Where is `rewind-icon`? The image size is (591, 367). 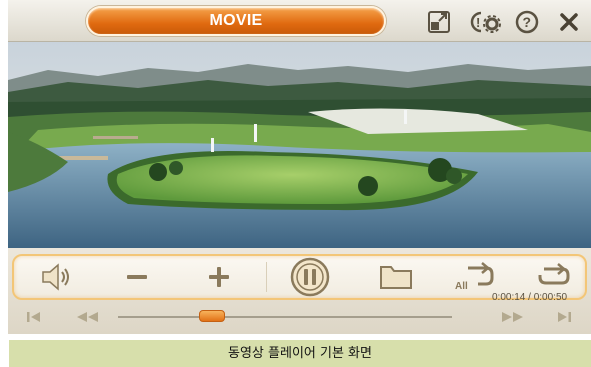 rewind-icon is located at coordinates (88, 317).